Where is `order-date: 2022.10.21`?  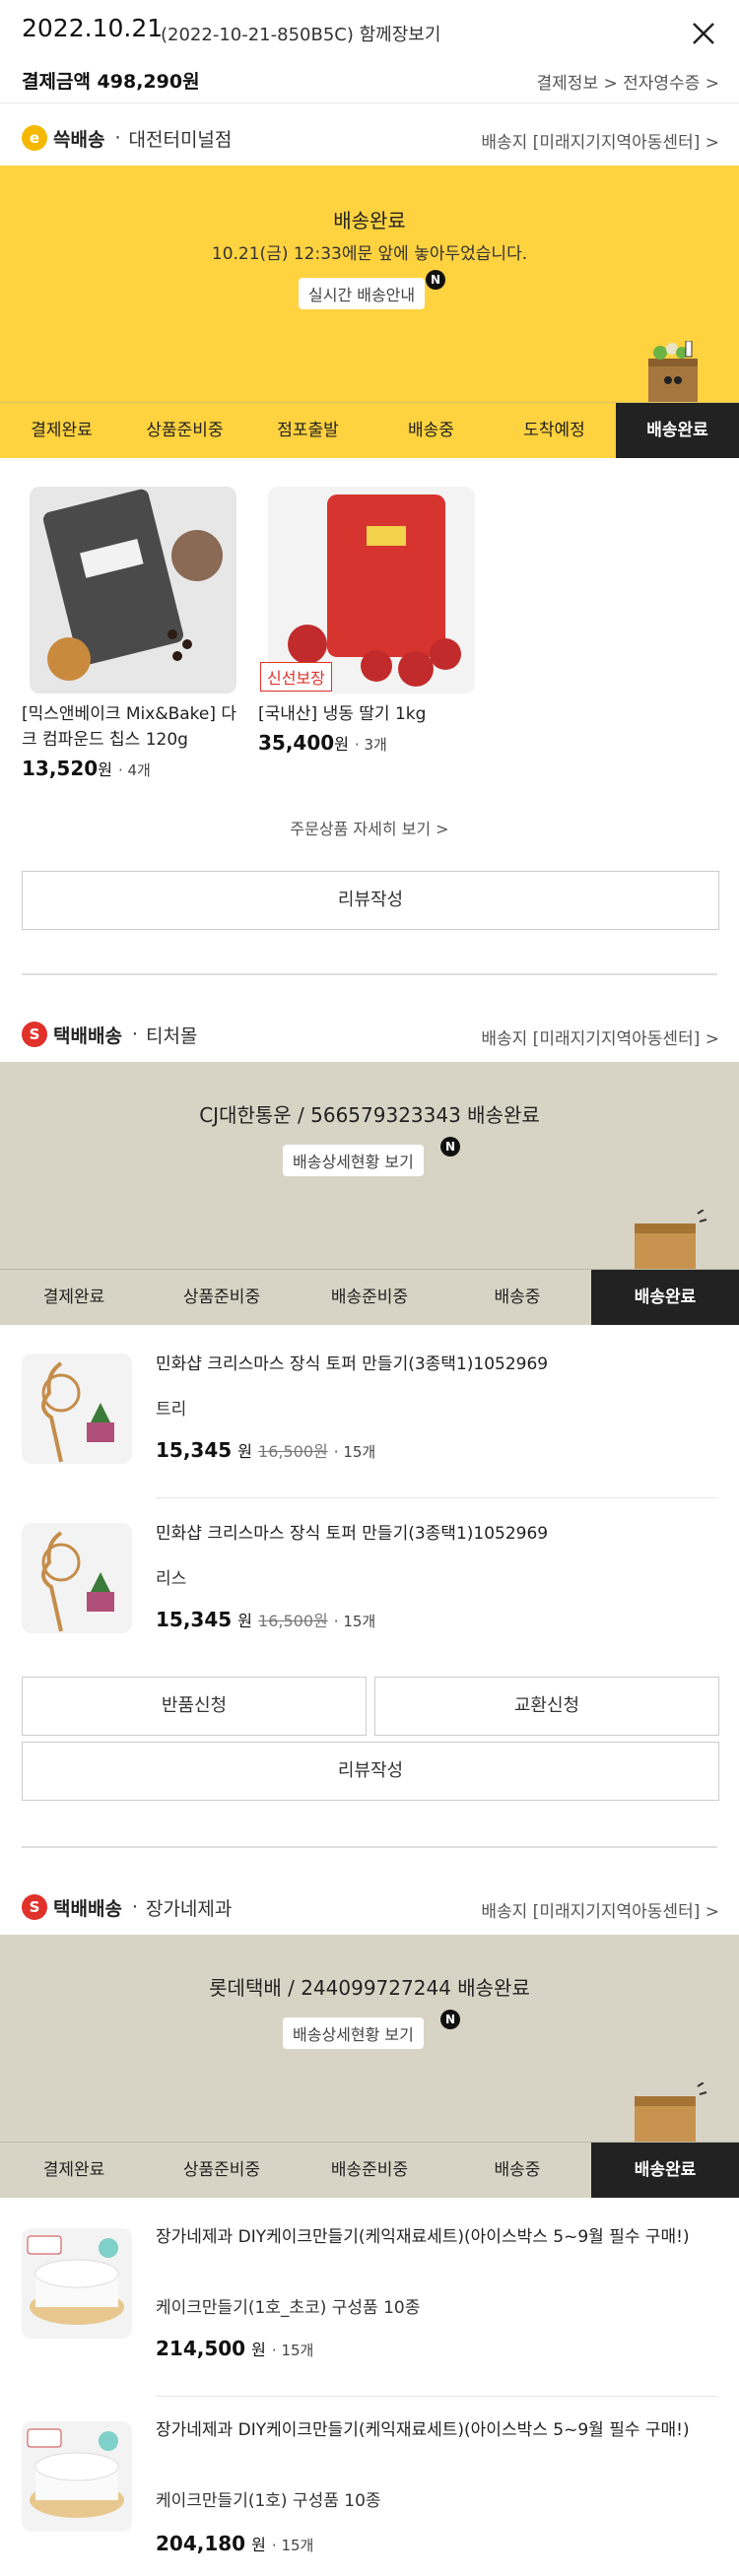 order-date: 2022.10.21 is located at coordinates (93, 28).